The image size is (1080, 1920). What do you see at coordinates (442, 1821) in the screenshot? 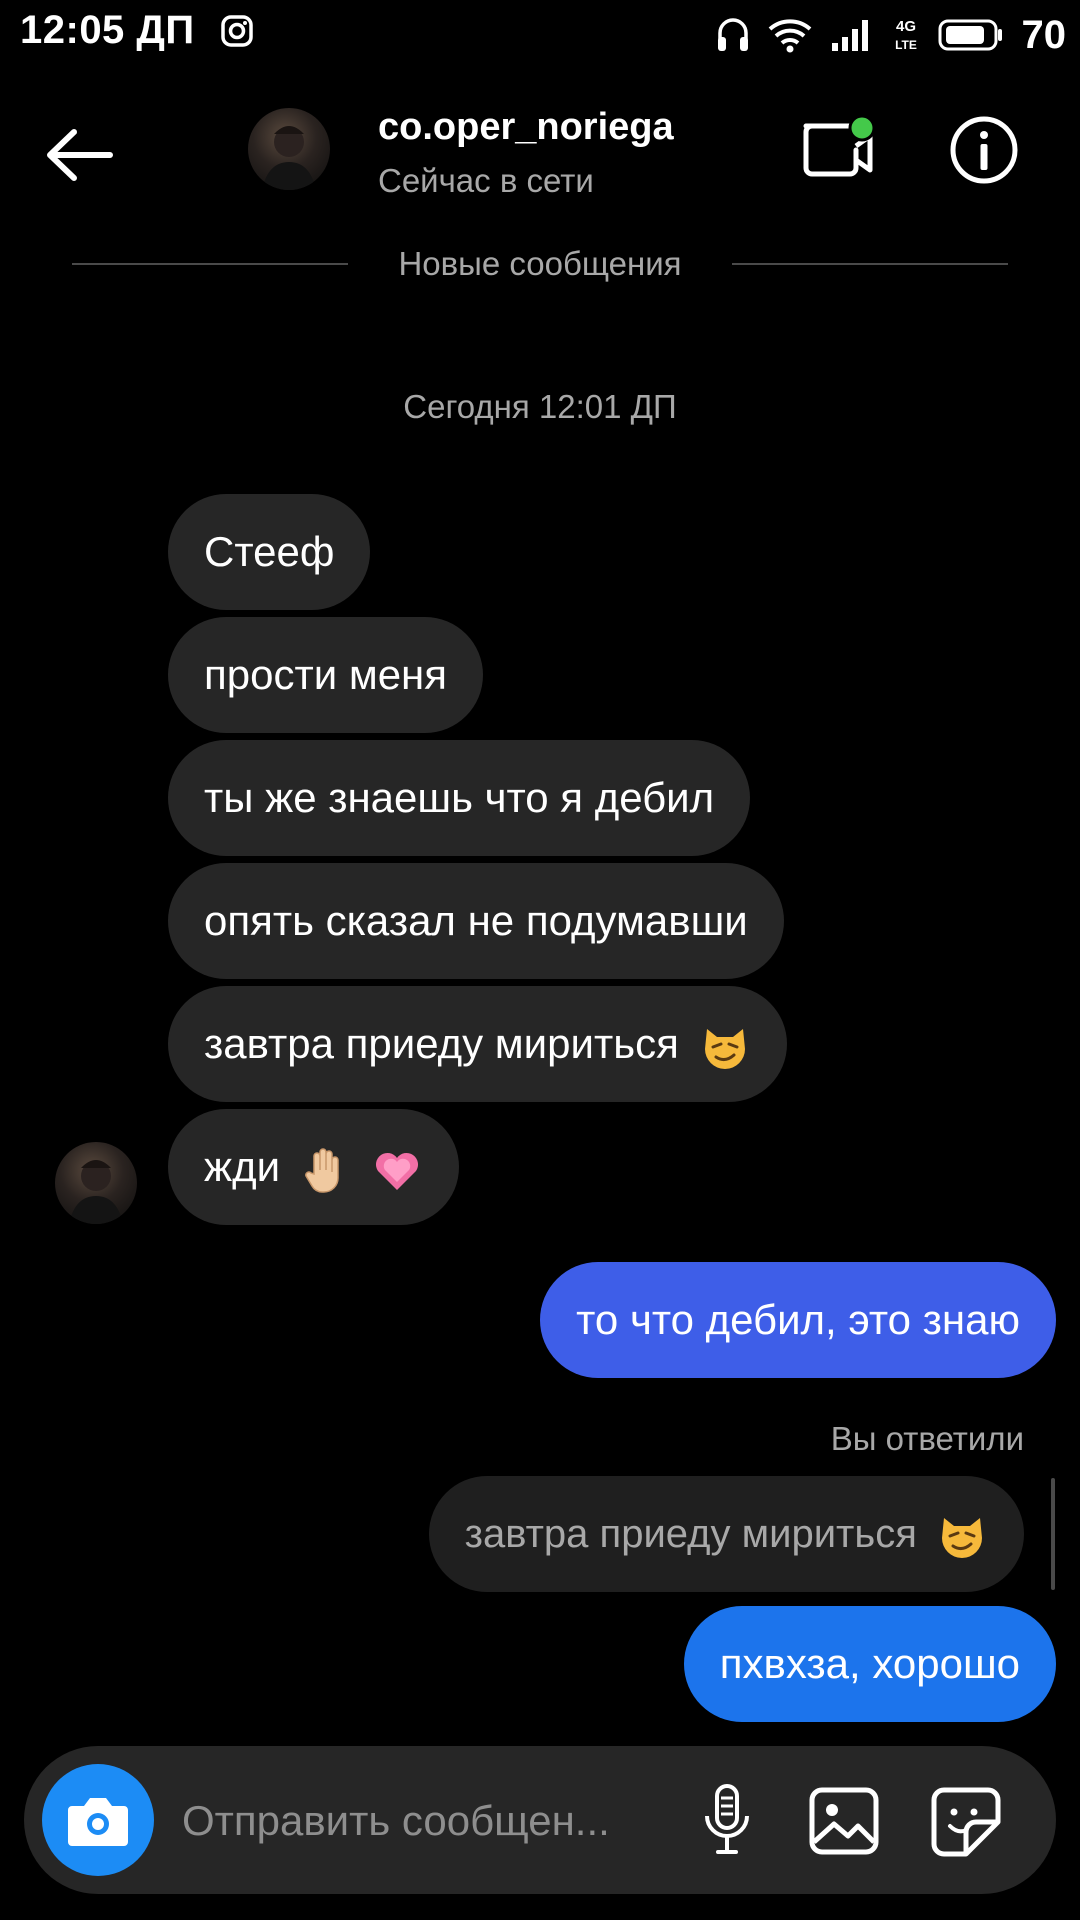
I see `message-input` at bounding box center [442, 1821].